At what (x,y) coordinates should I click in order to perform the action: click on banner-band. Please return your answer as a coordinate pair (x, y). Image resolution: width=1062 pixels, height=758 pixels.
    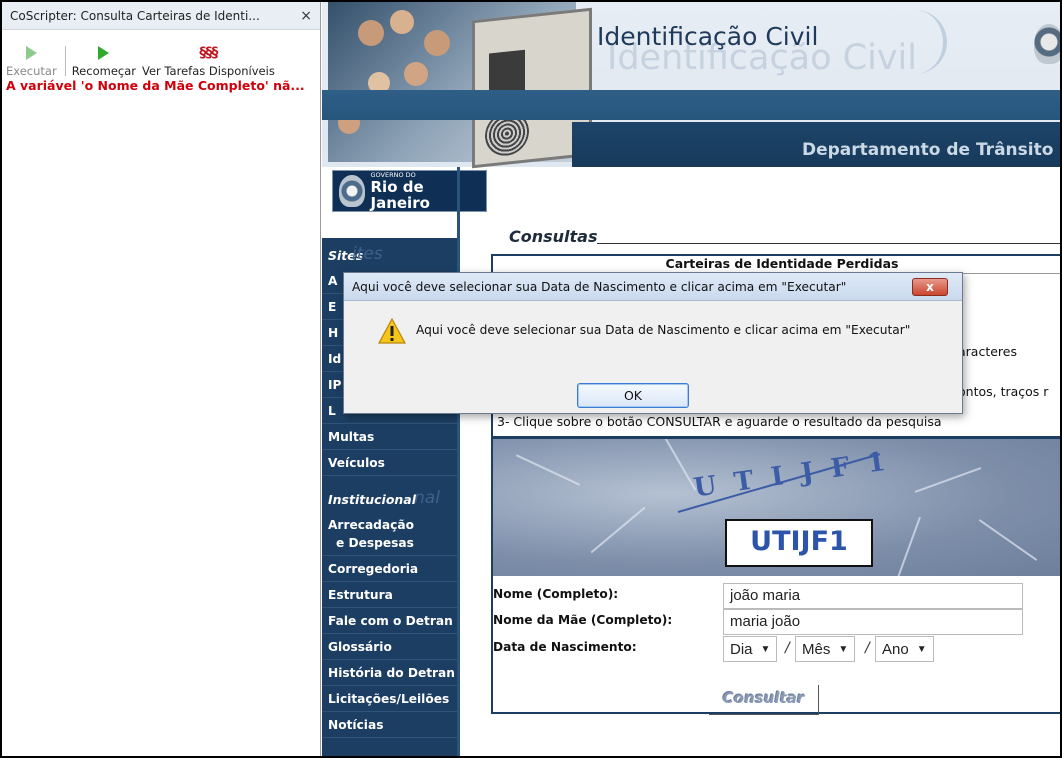
    Looking at the image, I should click on (691, 105).